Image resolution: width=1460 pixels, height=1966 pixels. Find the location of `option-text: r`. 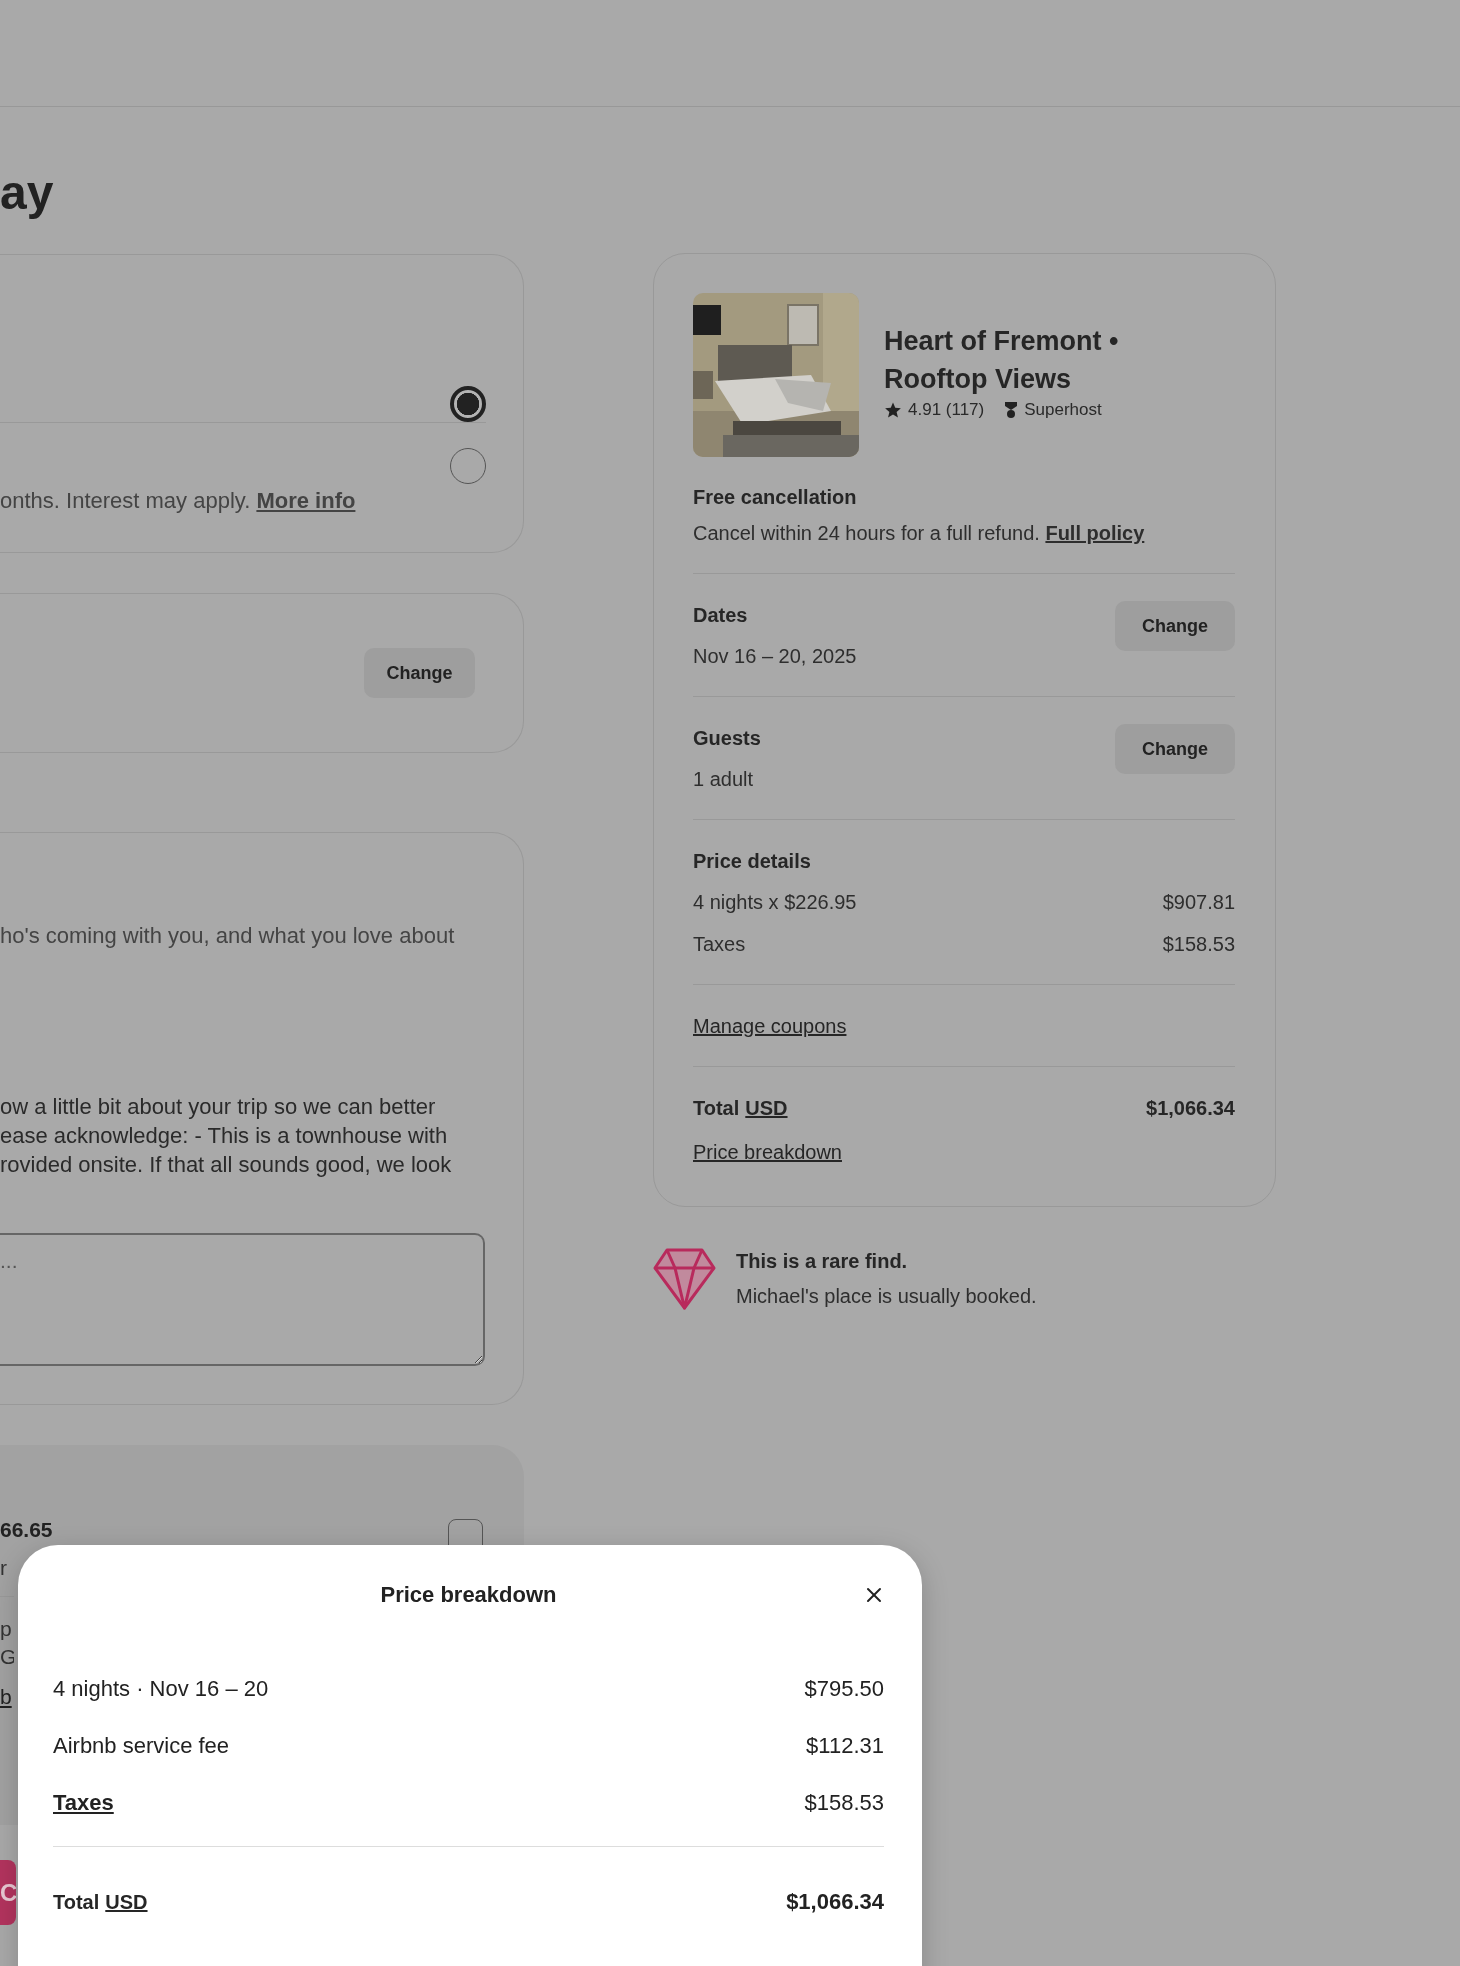

option-text: r is located at coordinates (4, 1568).